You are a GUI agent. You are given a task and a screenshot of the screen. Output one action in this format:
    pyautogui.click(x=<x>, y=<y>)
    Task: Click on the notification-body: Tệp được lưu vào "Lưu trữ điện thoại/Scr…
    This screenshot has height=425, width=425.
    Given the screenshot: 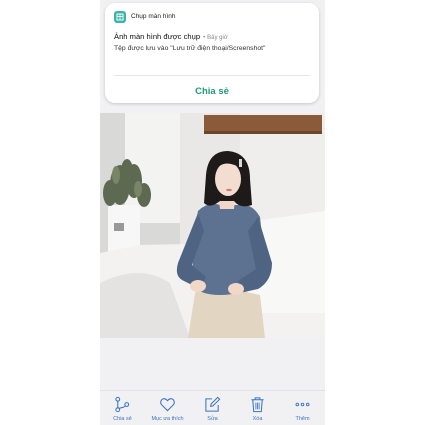 What is the action you would take?
    pyautogui.click(x=190, y=48)
    